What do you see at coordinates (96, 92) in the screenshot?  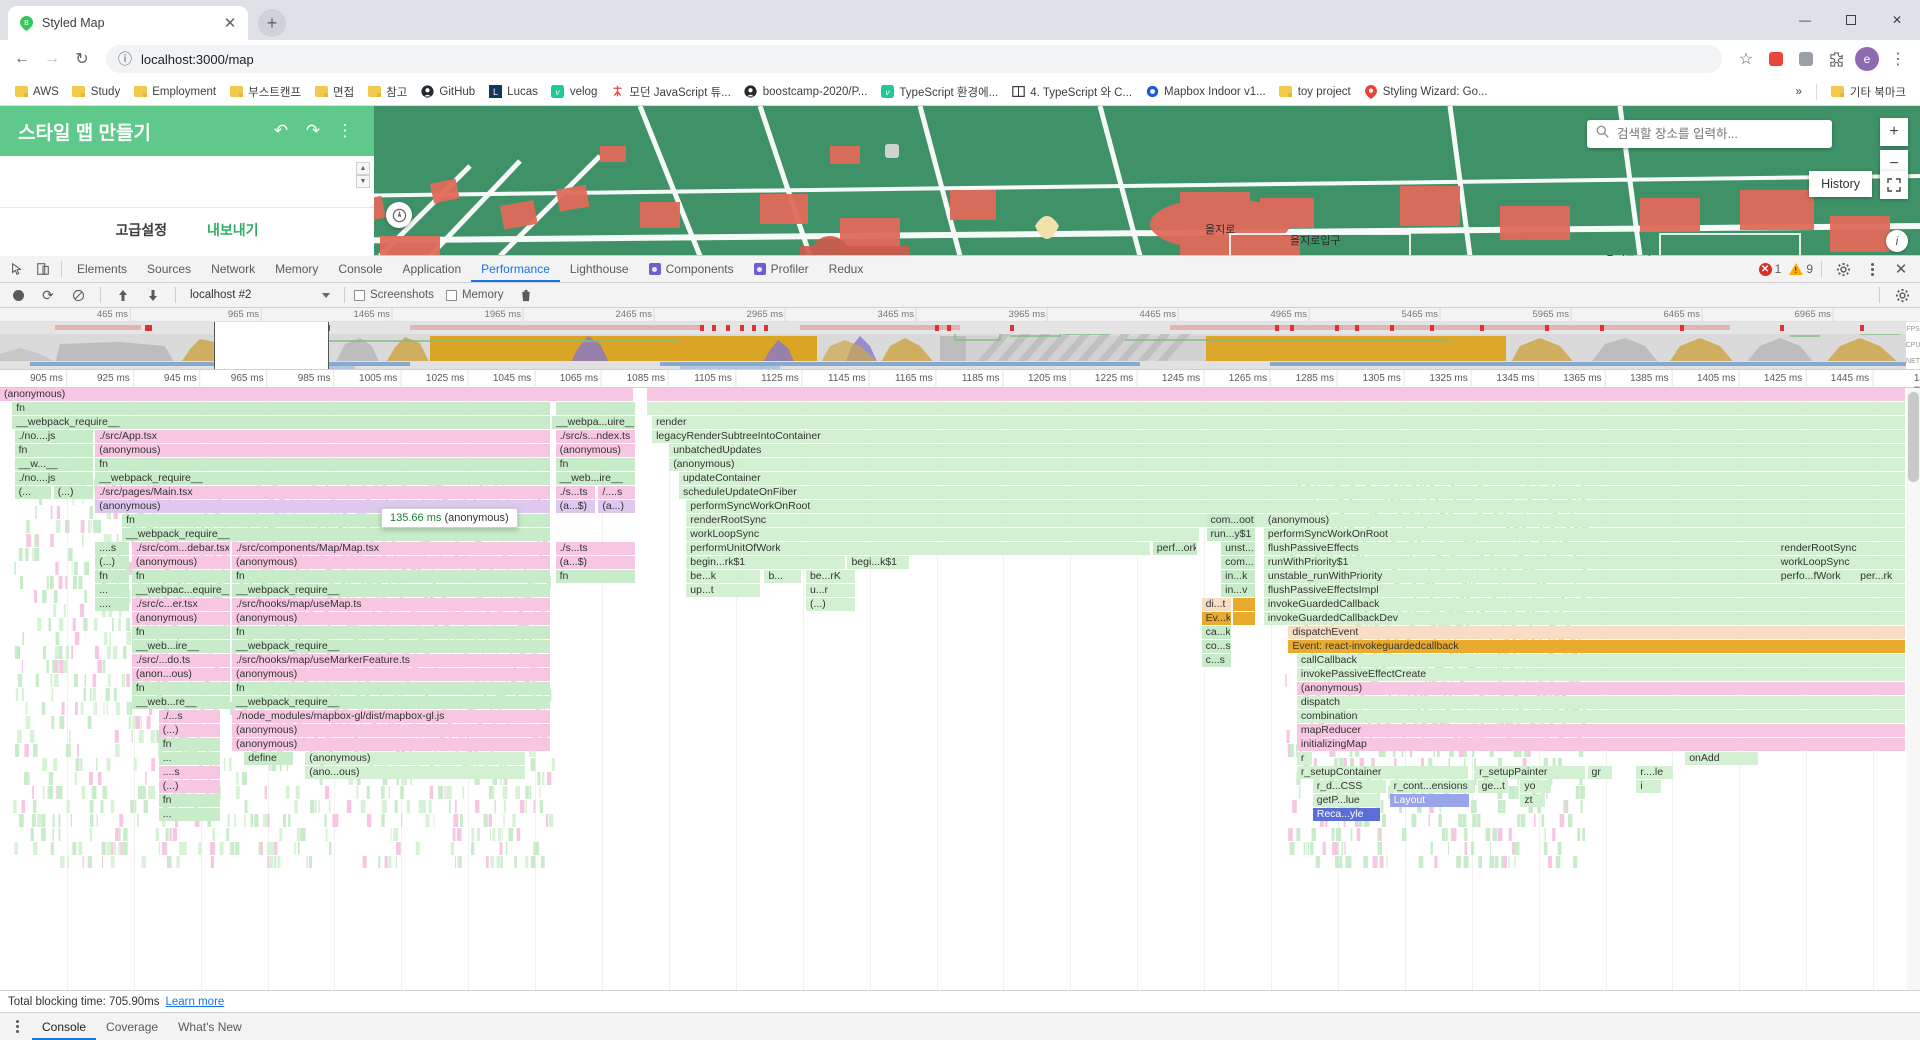 I see `bookmark-item: Study` at bounding box center [96, 92].